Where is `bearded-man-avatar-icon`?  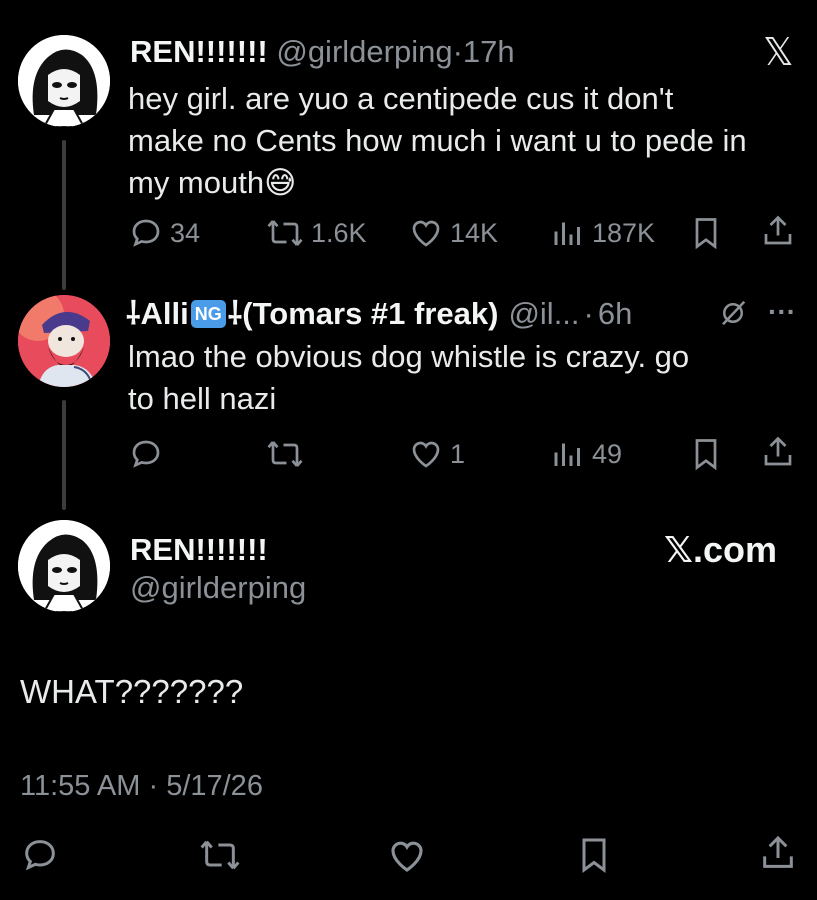
bearded-man-avatar-icon is located at coordinates (64, 341).